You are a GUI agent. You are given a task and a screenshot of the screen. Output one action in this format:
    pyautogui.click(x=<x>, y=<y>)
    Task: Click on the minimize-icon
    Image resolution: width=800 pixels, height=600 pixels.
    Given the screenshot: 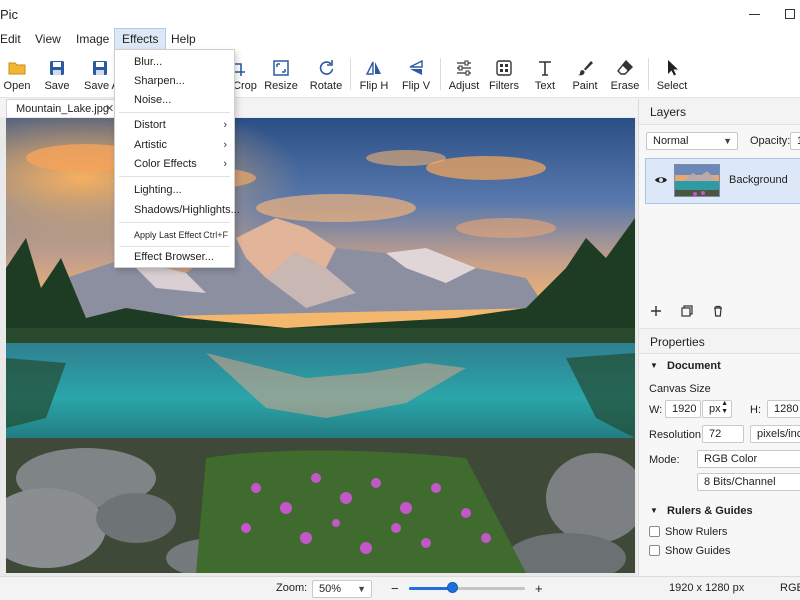 What is the action you would take?
    pyautogui.click(x=754, y=14)
    